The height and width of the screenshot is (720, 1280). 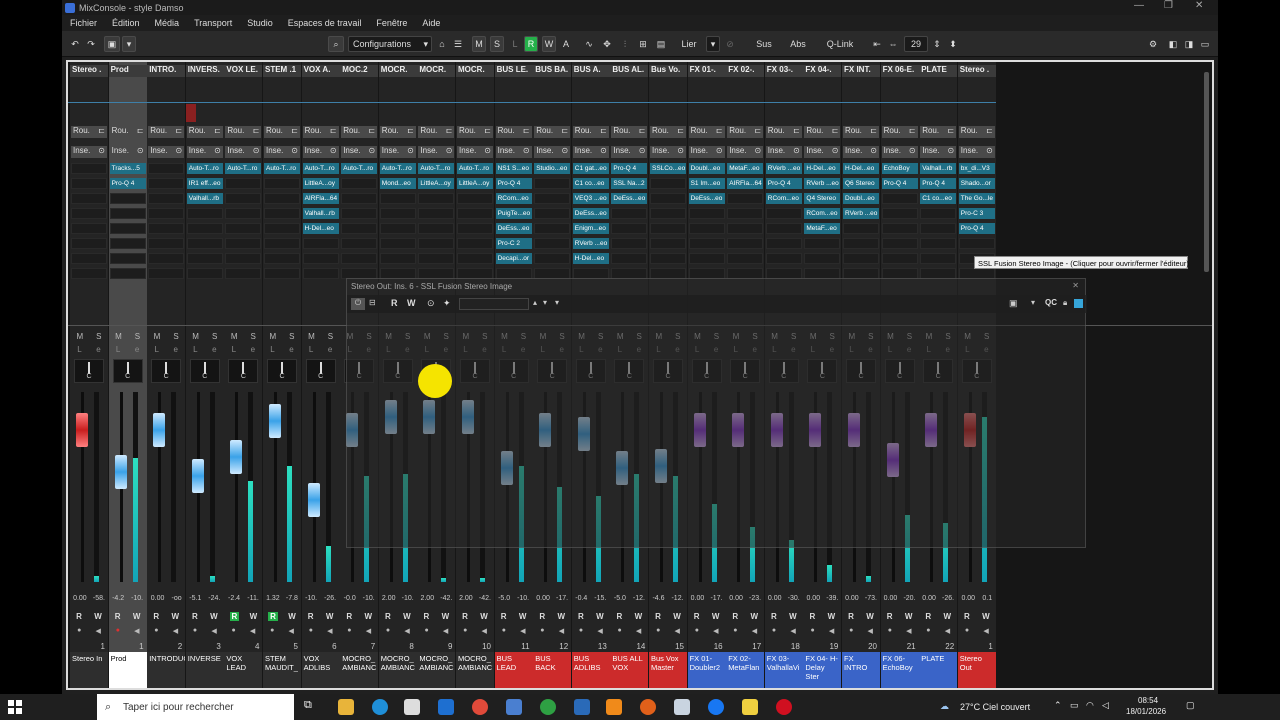 What do you see at coordinates (938, 183) in the screenshot?
I see `insert-slot-plugin: Pro-Q 4` at bounding box center [938, 183].